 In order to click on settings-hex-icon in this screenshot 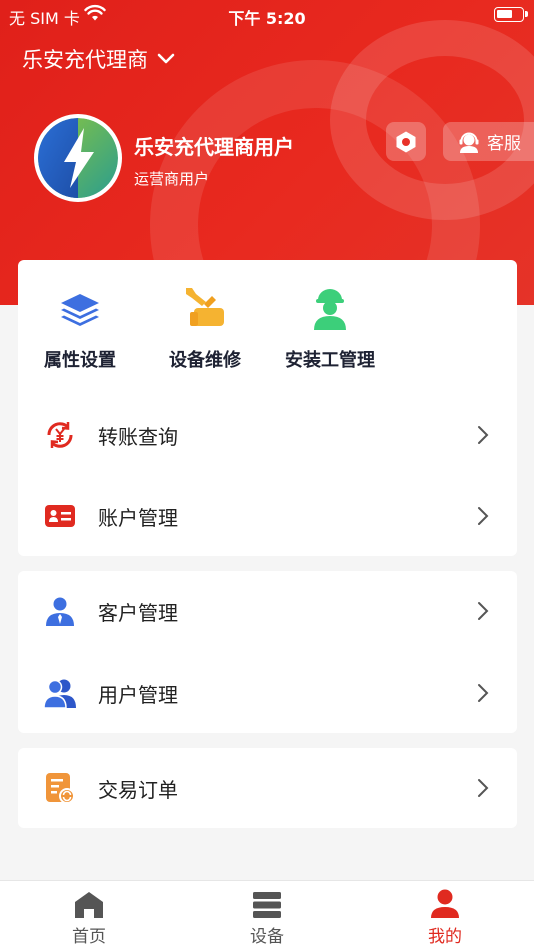, I will do `click(406, 141)`.